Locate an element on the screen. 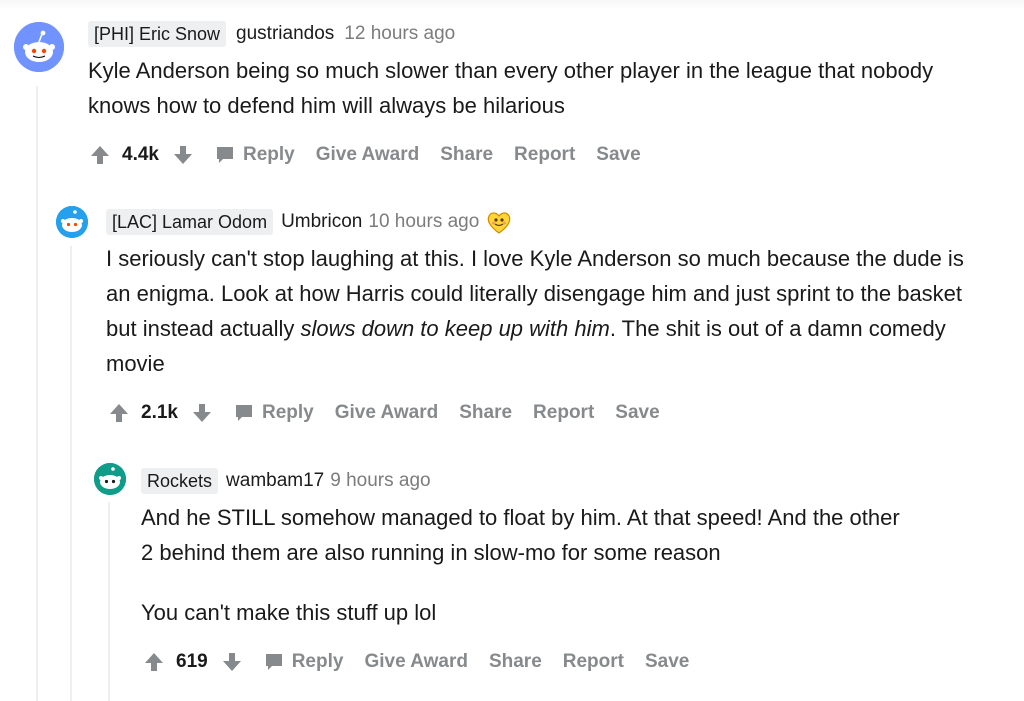 The width and height of the screenshot is (1024, 701). comment-body-paragraph: You can't make this stuff up lol is located at coordinates (289, 612).